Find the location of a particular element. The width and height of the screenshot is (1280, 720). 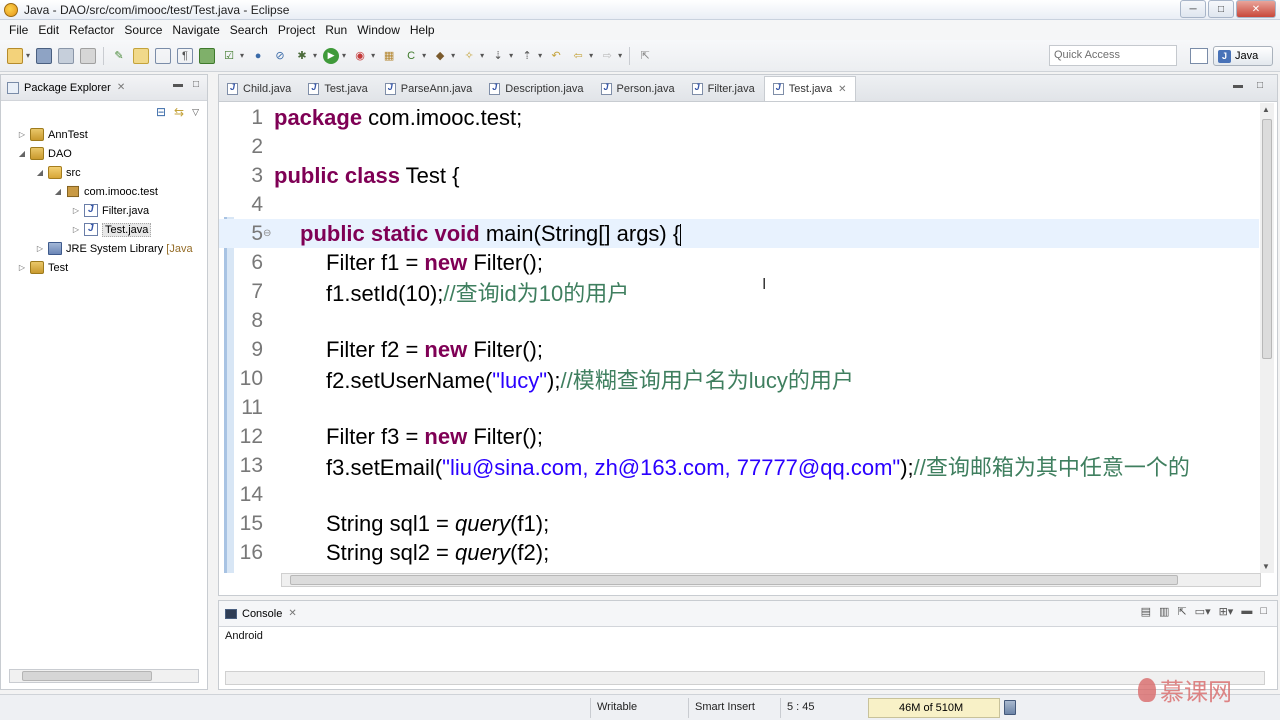

skip-breakpoints-icon: ⊘ is located at coordinates (280, 56).